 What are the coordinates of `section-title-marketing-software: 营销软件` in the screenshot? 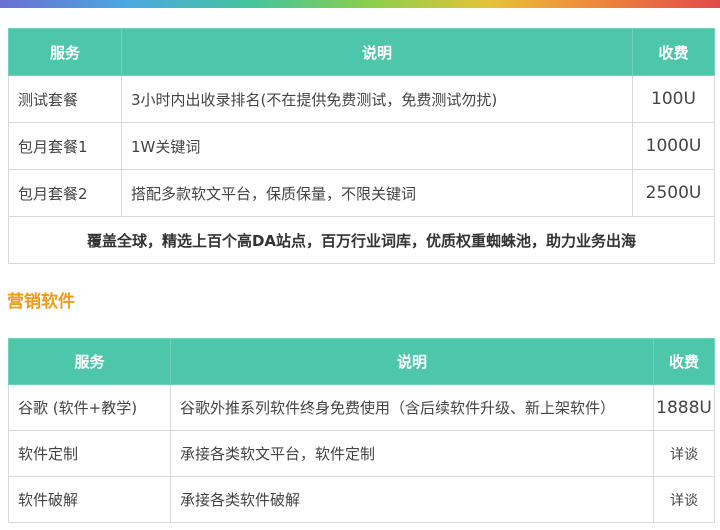 It's located at (41, 302).